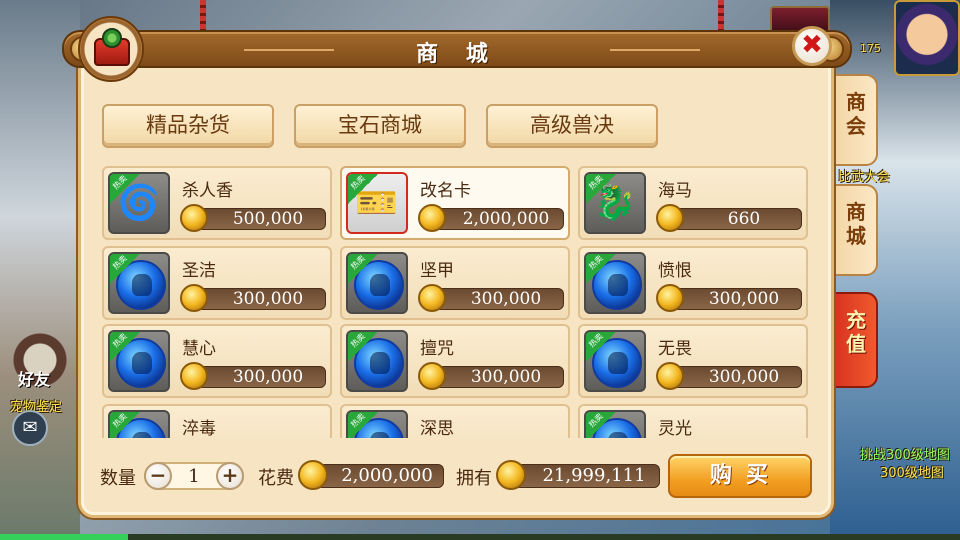 This screenshot has width=960, height=540. What do you see at coordinates (455, 421) in the screenshot?
I see `item-card: 热卖 深思` at bounding box center [455, 421].